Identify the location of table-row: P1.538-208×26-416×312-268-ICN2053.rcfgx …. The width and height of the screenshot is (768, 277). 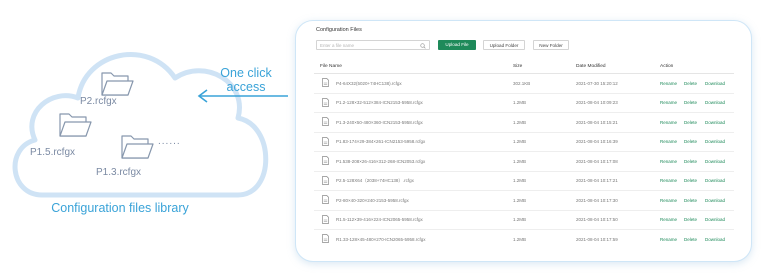
(524, 162).